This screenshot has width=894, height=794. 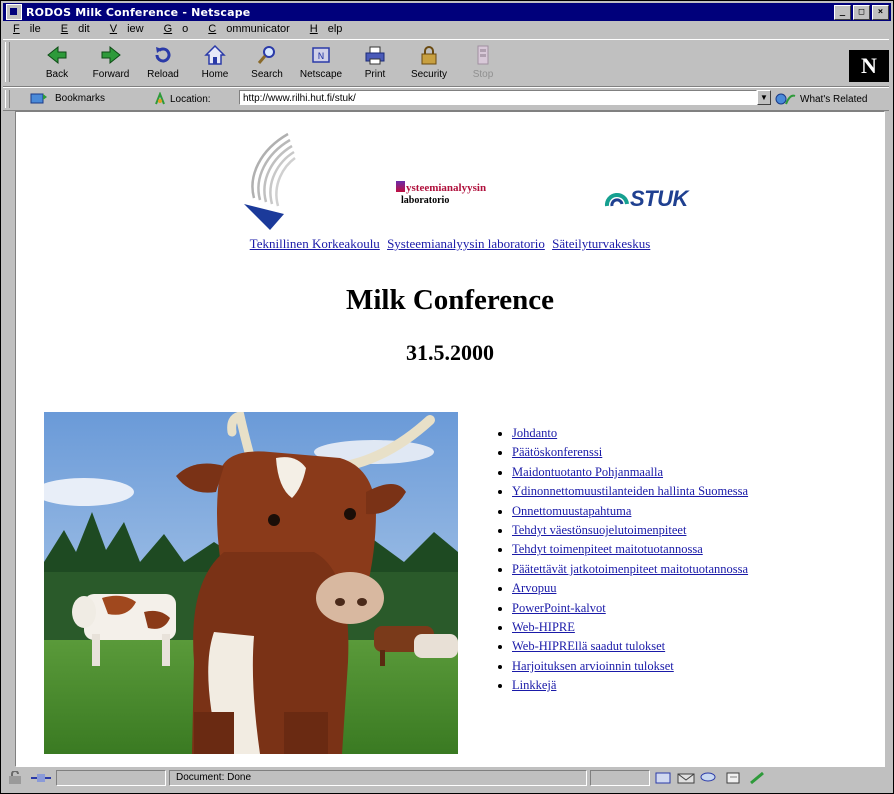 I want to click on whats-related-label: What's Related, so click(x=834, y=99).